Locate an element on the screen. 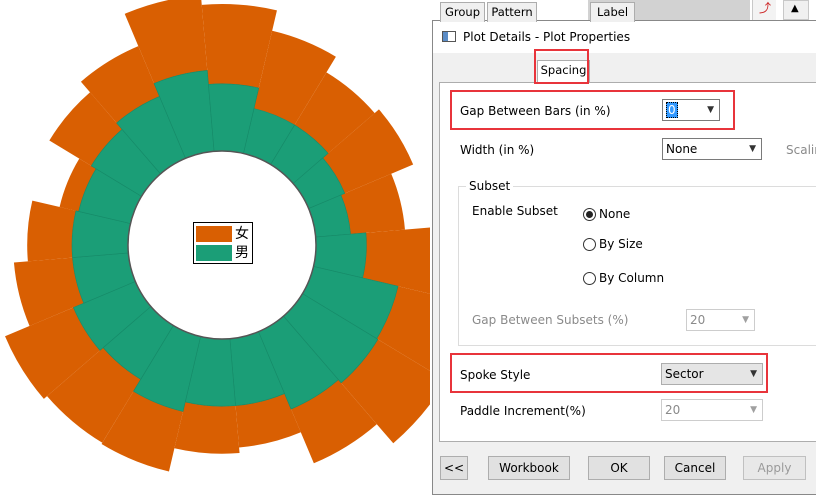  paddle-increment-label: Paddle Increment(%) is located at coordinates (523, 411).